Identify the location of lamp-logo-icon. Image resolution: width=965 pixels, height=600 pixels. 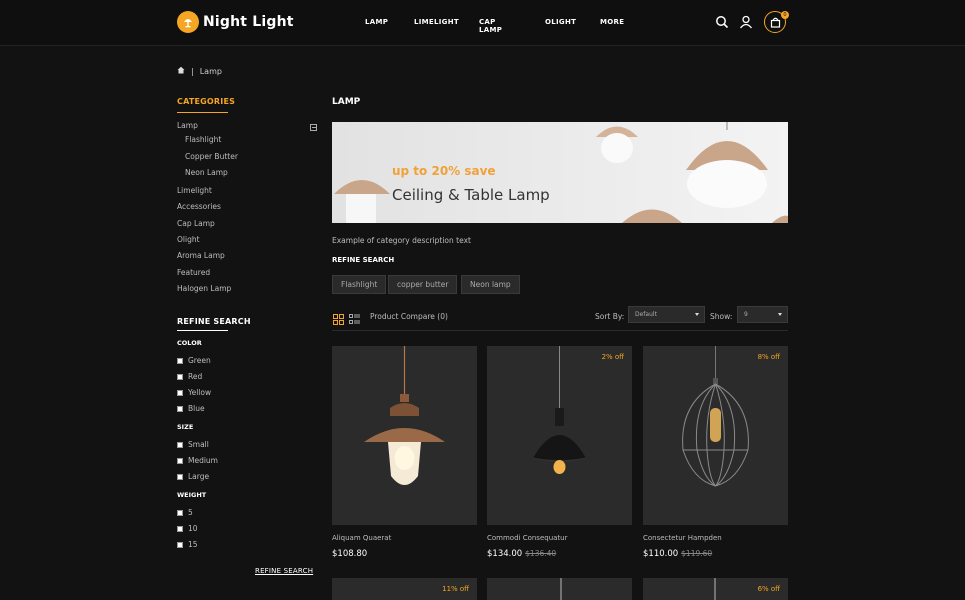
(188, 22).